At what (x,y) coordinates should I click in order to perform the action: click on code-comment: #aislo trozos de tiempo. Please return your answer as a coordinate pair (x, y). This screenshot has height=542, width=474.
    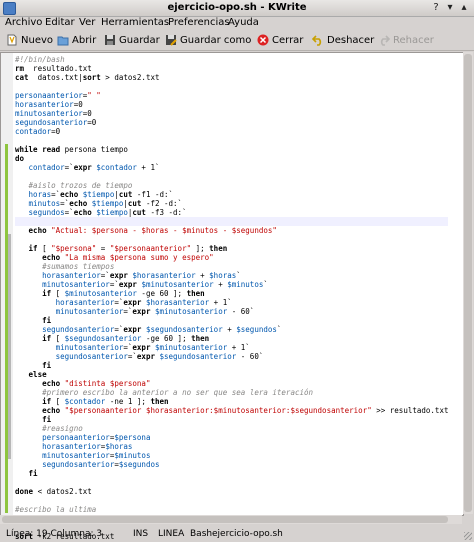
    Looking at the image, I should click on (80, 185).